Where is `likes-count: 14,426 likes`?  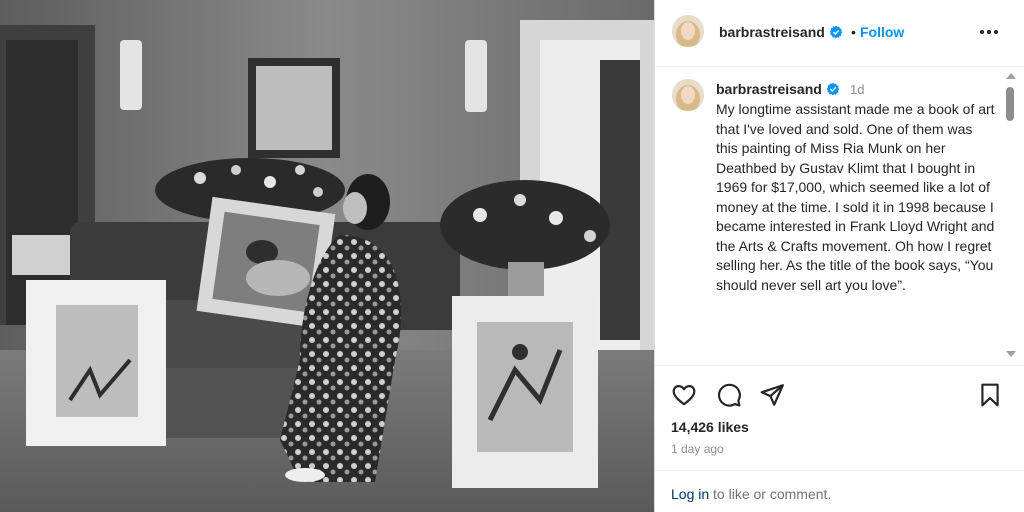 likes-count: 14,426 likes is located at coordinates (710, 427).